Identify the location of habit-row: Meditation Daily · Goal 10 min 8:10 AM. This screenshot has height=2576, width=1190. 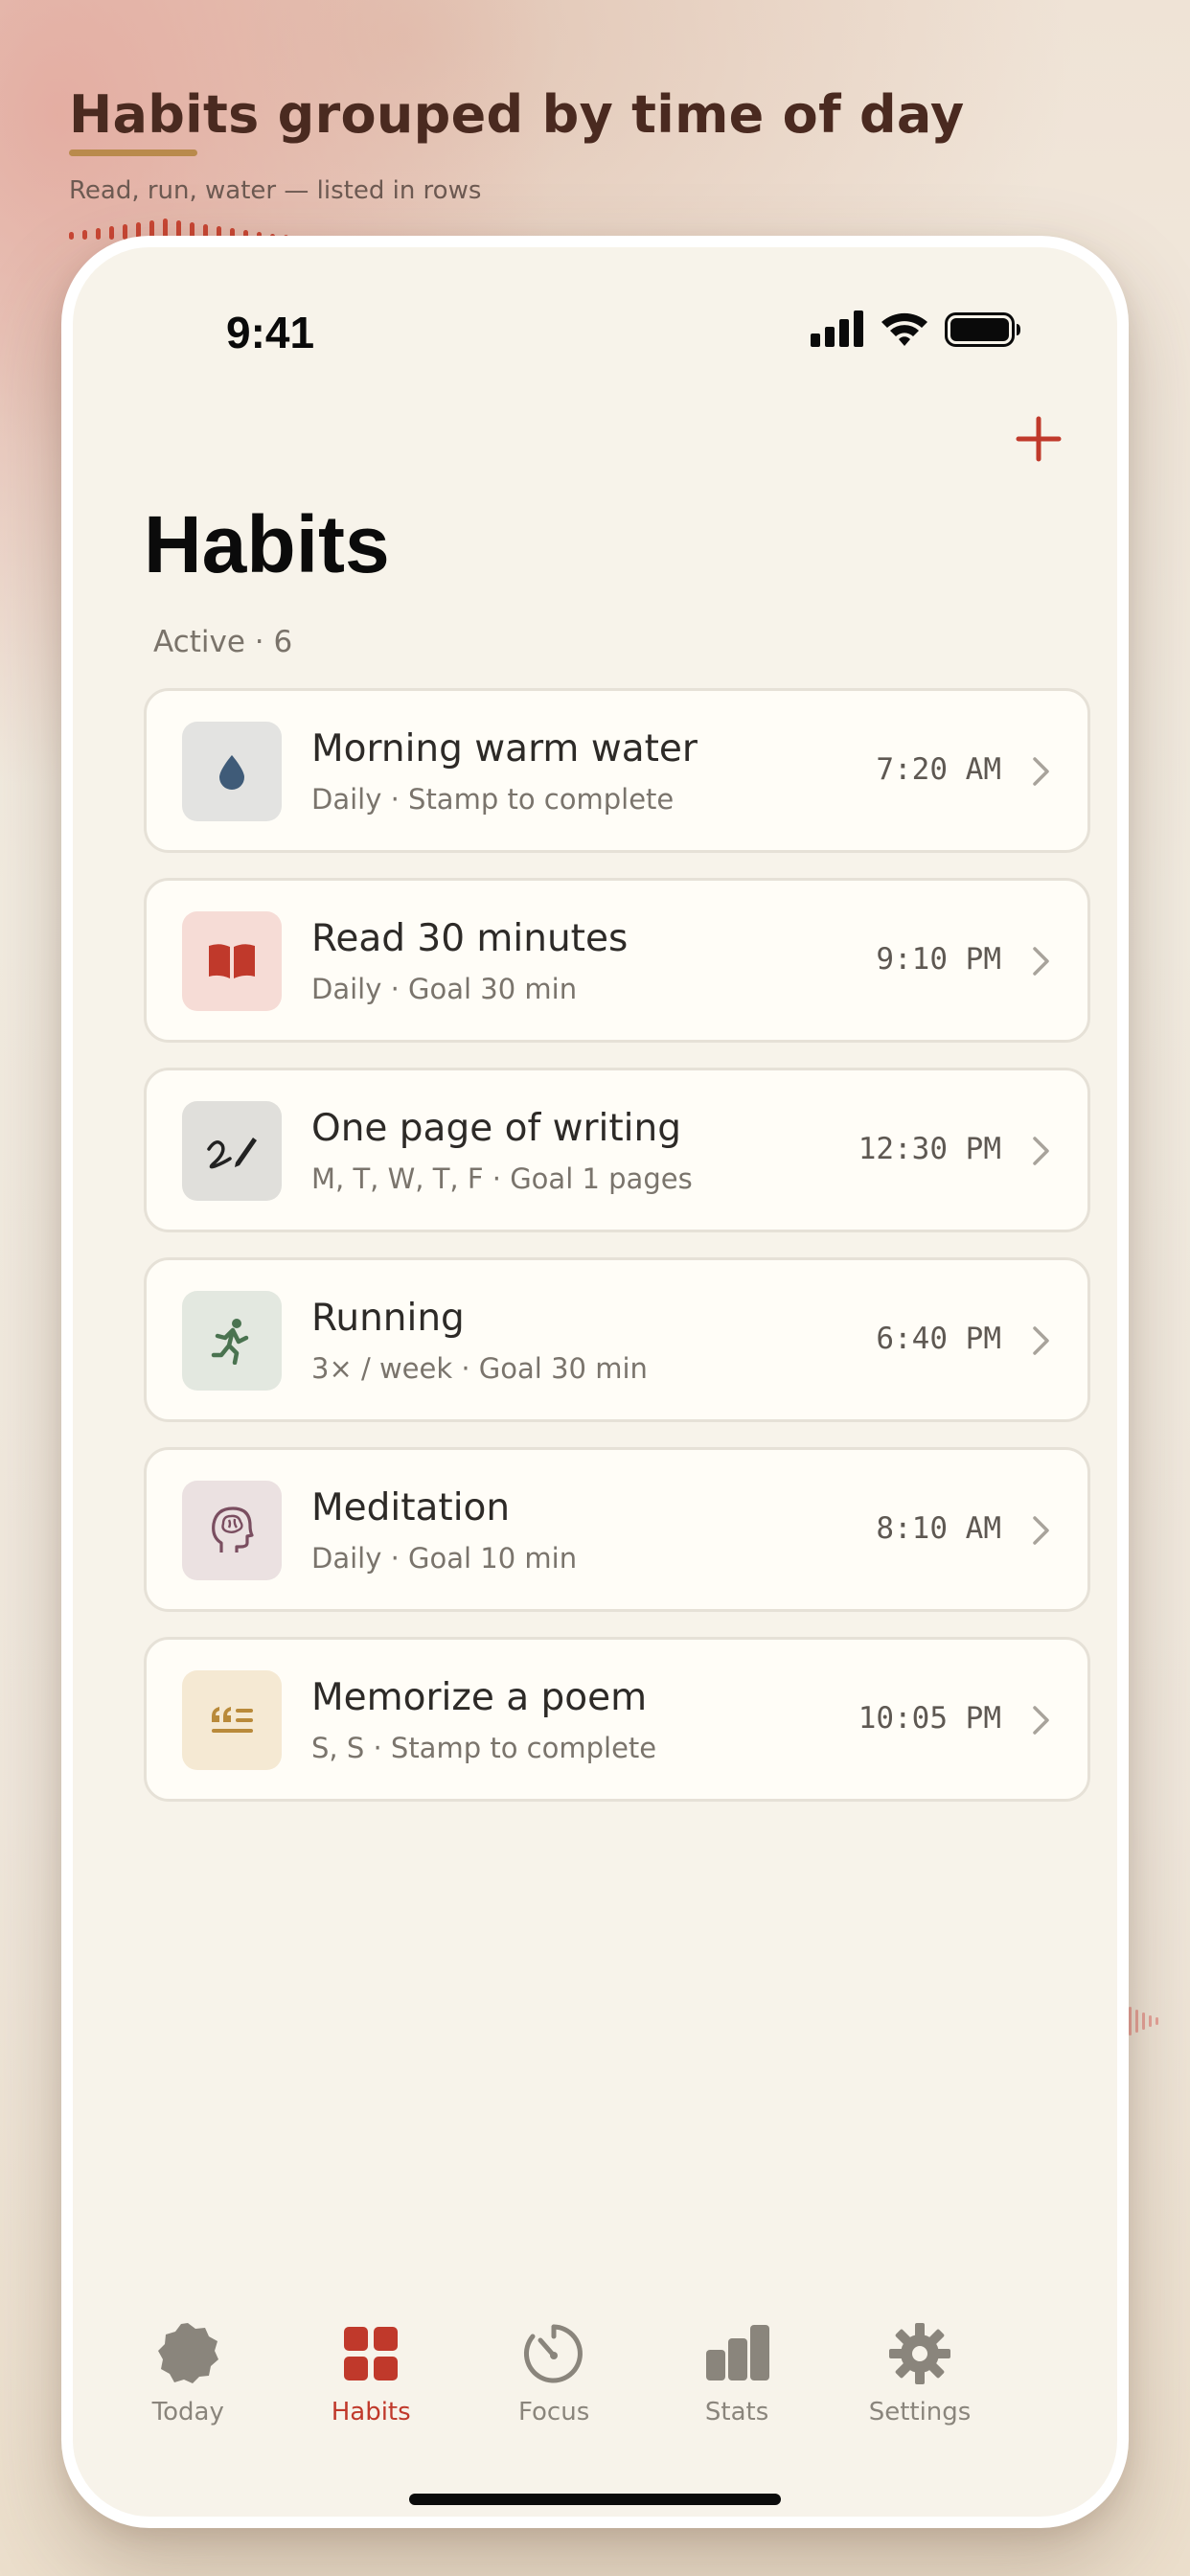
(617, 1529).